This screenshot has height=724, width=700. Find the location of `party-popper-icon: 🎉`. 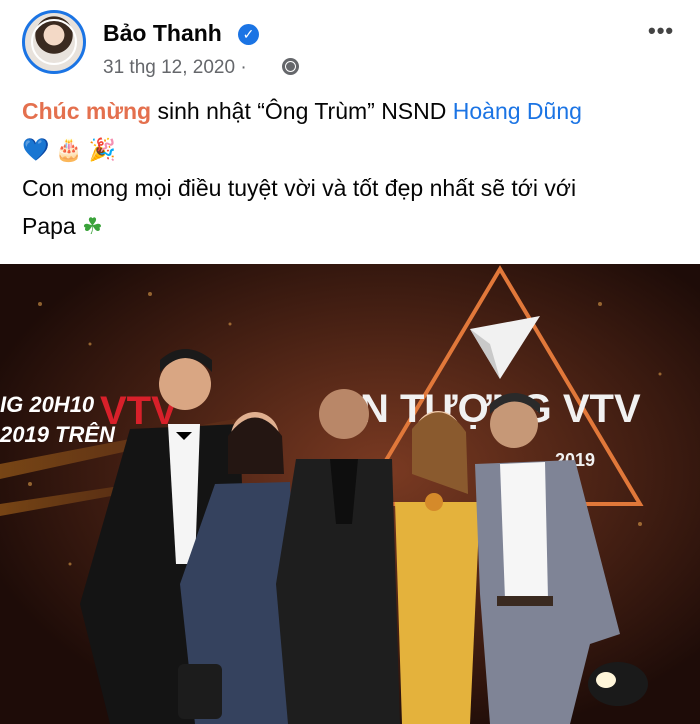

party-popper-icon: 🎉 is located at coordinates (102, 149).